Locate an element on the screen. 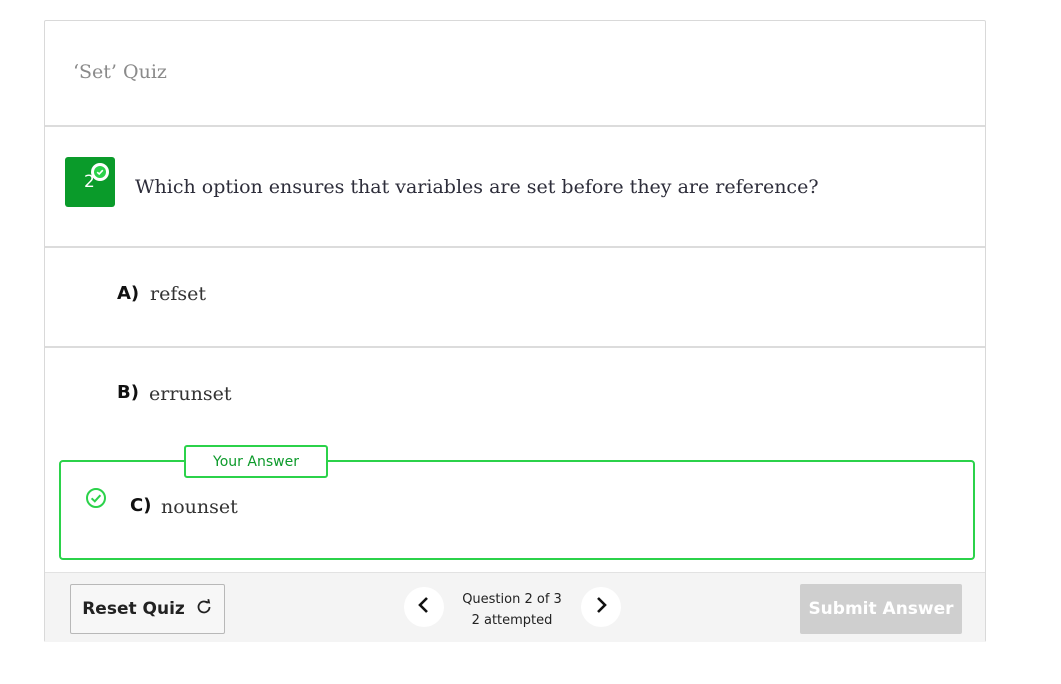  question-navigation-info: Question 2 of 3 2 attempted is located at coordinates (512, 610).